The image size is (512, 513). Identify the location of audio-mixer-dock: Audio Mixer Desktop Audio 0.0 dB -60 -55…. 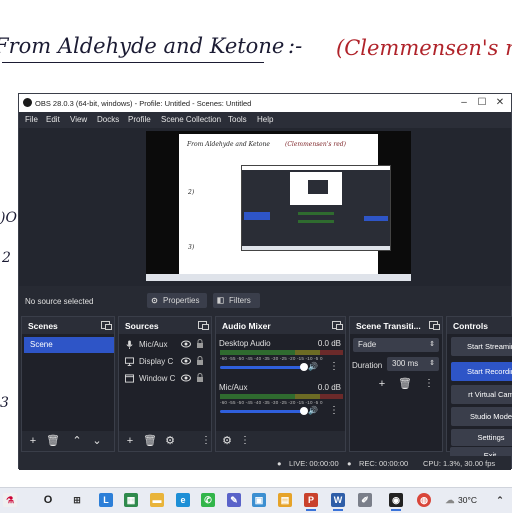
(280, 384).